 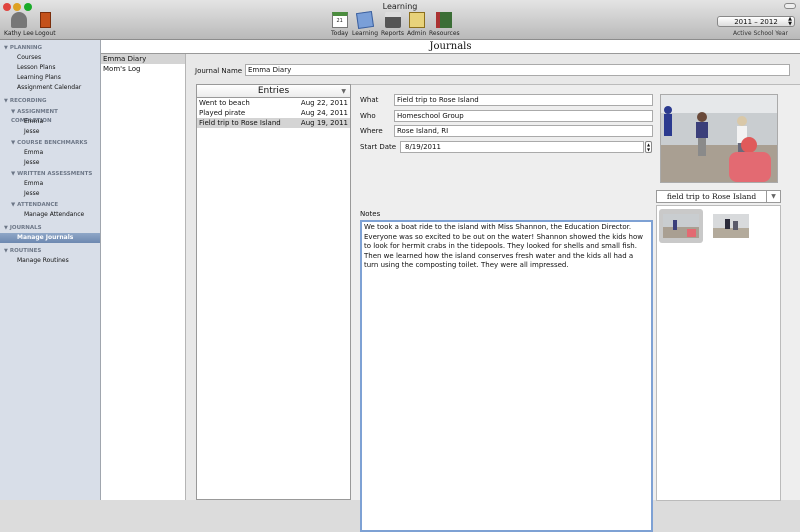 I want to click on school-year-select: 2011 – 2012 ▲ ▼, so click(x=756, y=21).